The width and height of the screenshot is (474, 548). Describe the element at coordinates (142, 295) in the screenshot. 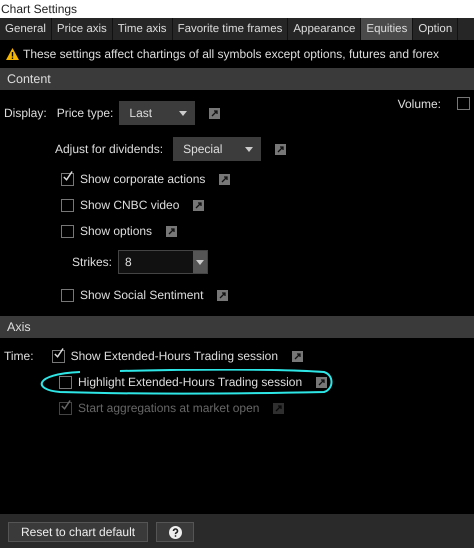

I see `option-label: Show Social Sentiment` at that location.